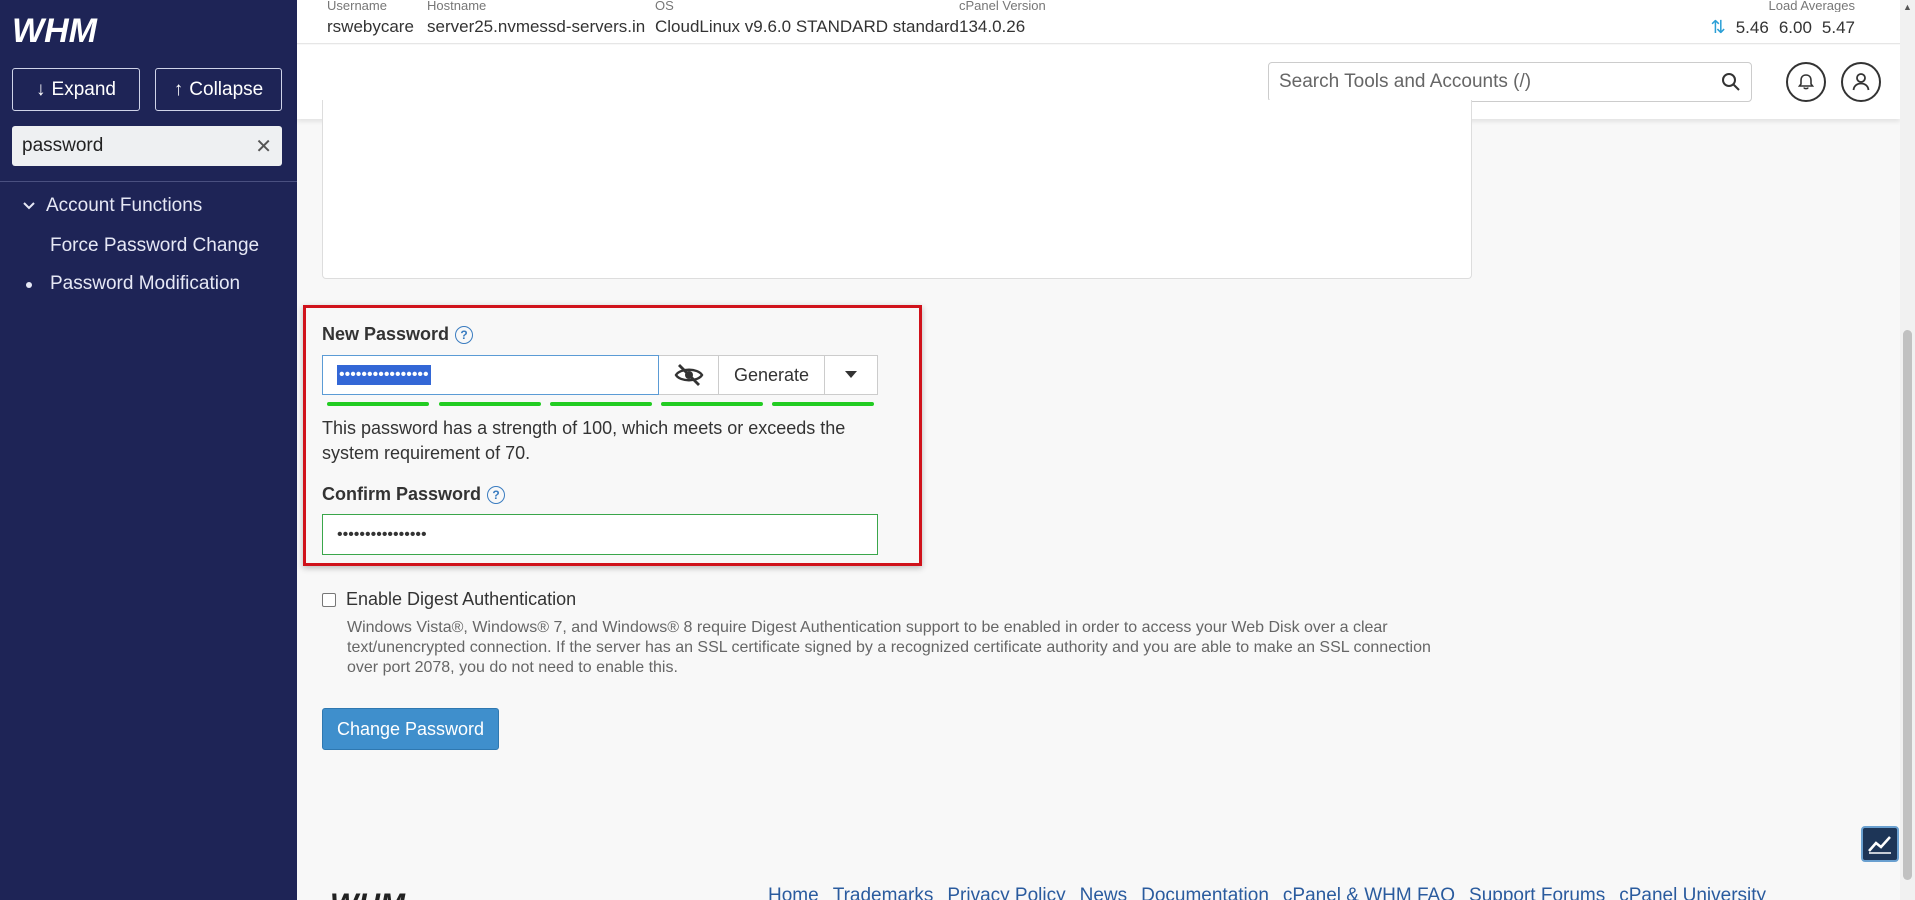 The height and width of the screenshot is (900, 1915). I want to click on toggle-visibility-button, so click(689, 375).